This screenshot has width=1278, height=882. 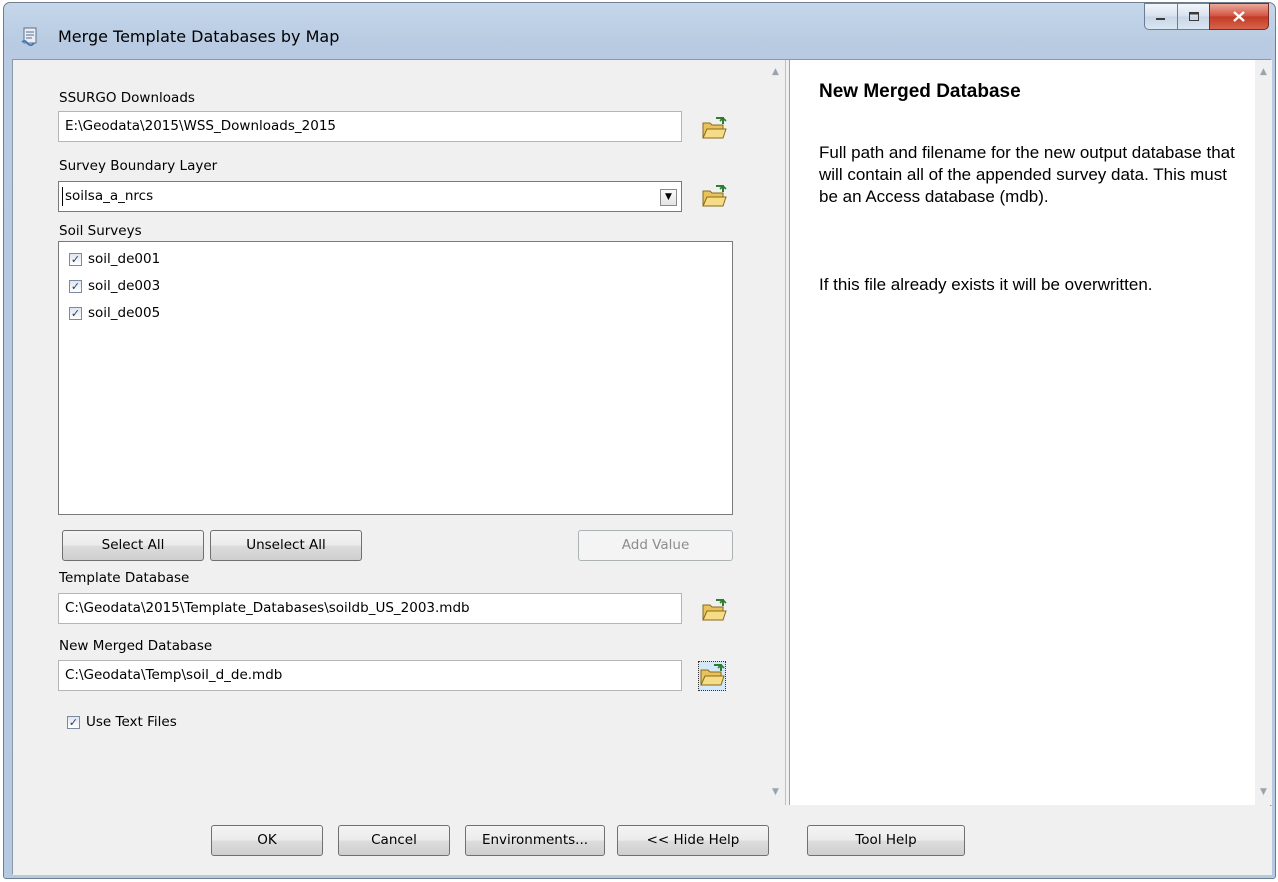 I want to click on ssurgo-label: SSURGO Downloads, so click(x=127, y=98).